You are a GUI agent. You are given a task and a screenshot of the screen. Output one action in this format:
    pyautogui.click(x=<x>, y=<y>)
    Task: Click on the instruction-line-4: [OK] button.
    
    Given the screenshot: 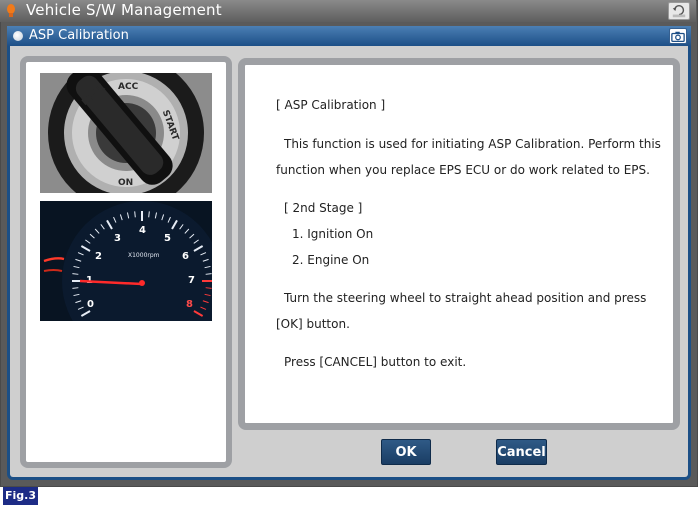 What is the action you would take?
    pyautogui.click(x=313, y=324)
    